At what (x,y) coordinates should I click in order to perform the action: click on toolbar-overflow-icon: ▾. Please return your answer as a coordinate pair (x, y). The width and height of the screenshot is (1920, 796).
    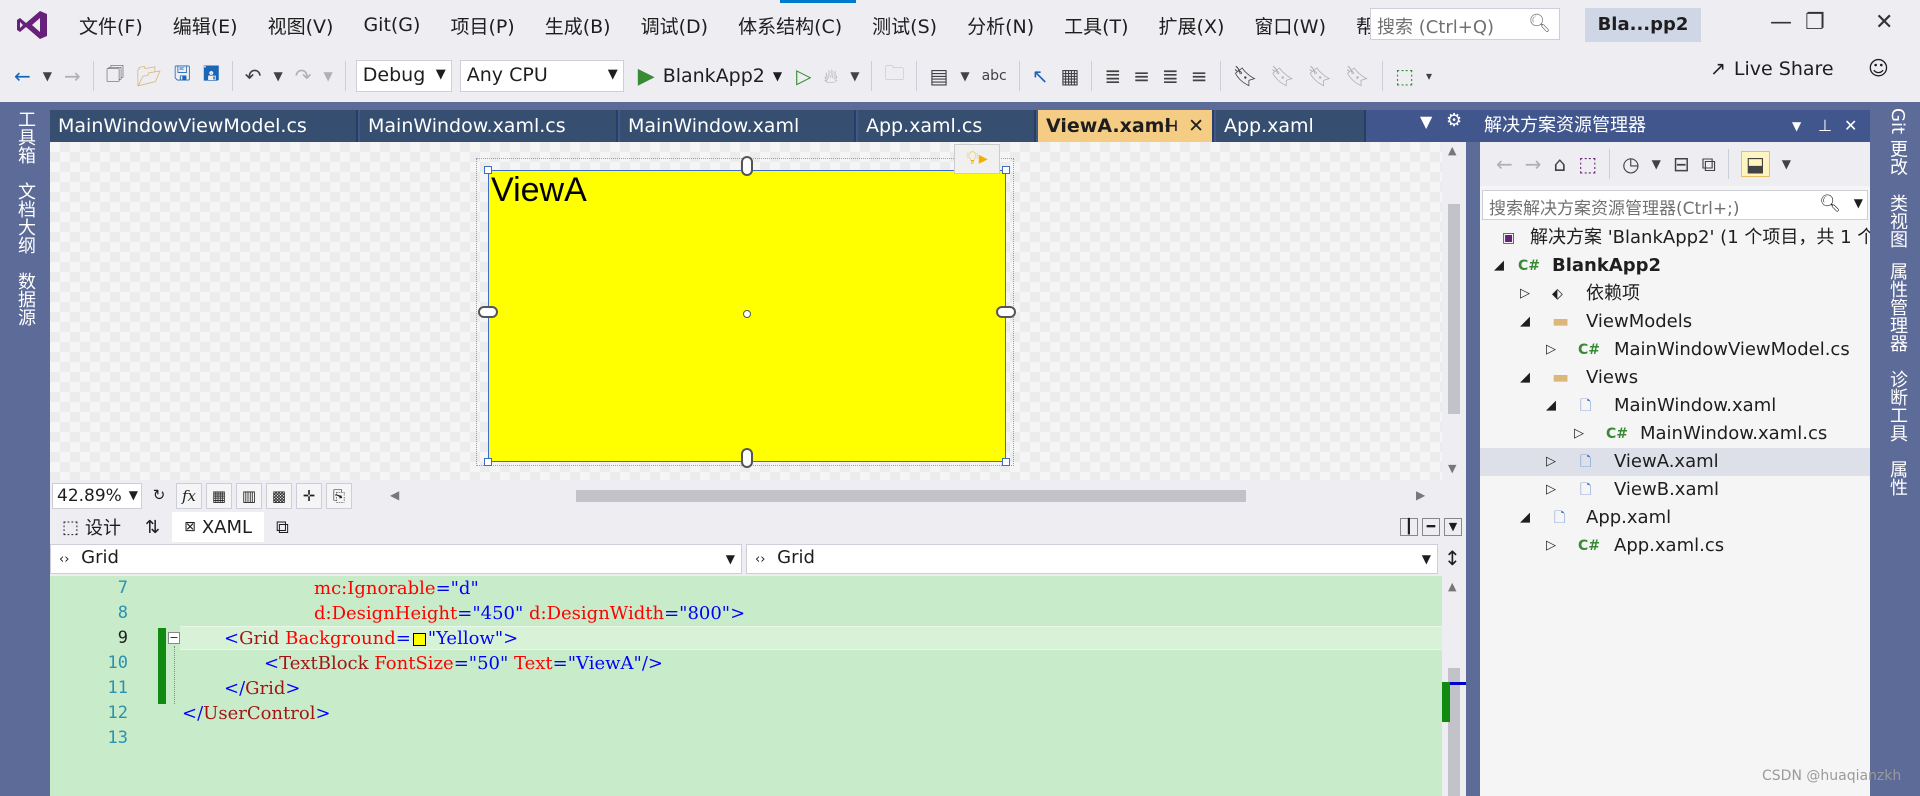
    Looking at the image, I should click on (1429, 76).